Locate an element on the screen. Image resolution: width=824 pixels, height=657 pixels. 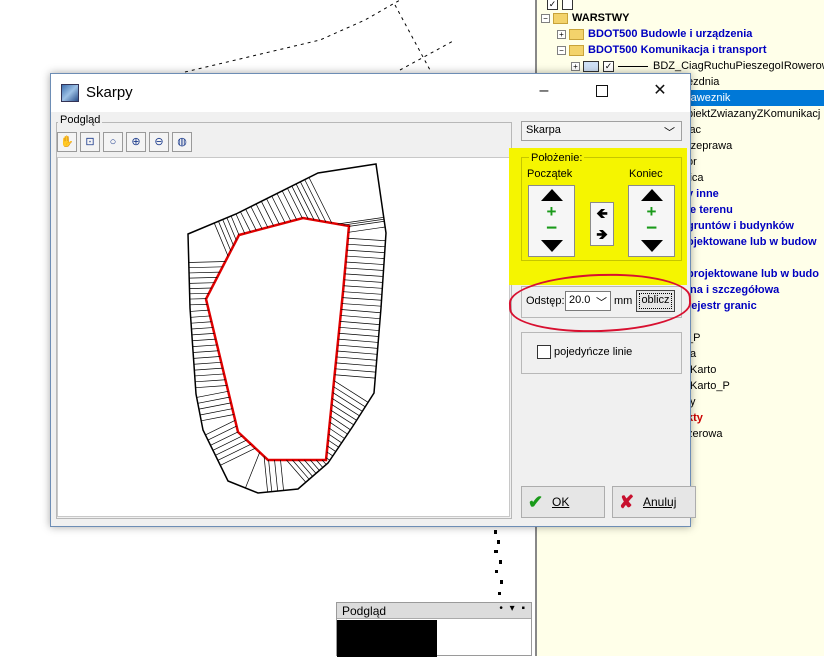
arrow-left-button: 🡸 is located at coordinates (602, 213).